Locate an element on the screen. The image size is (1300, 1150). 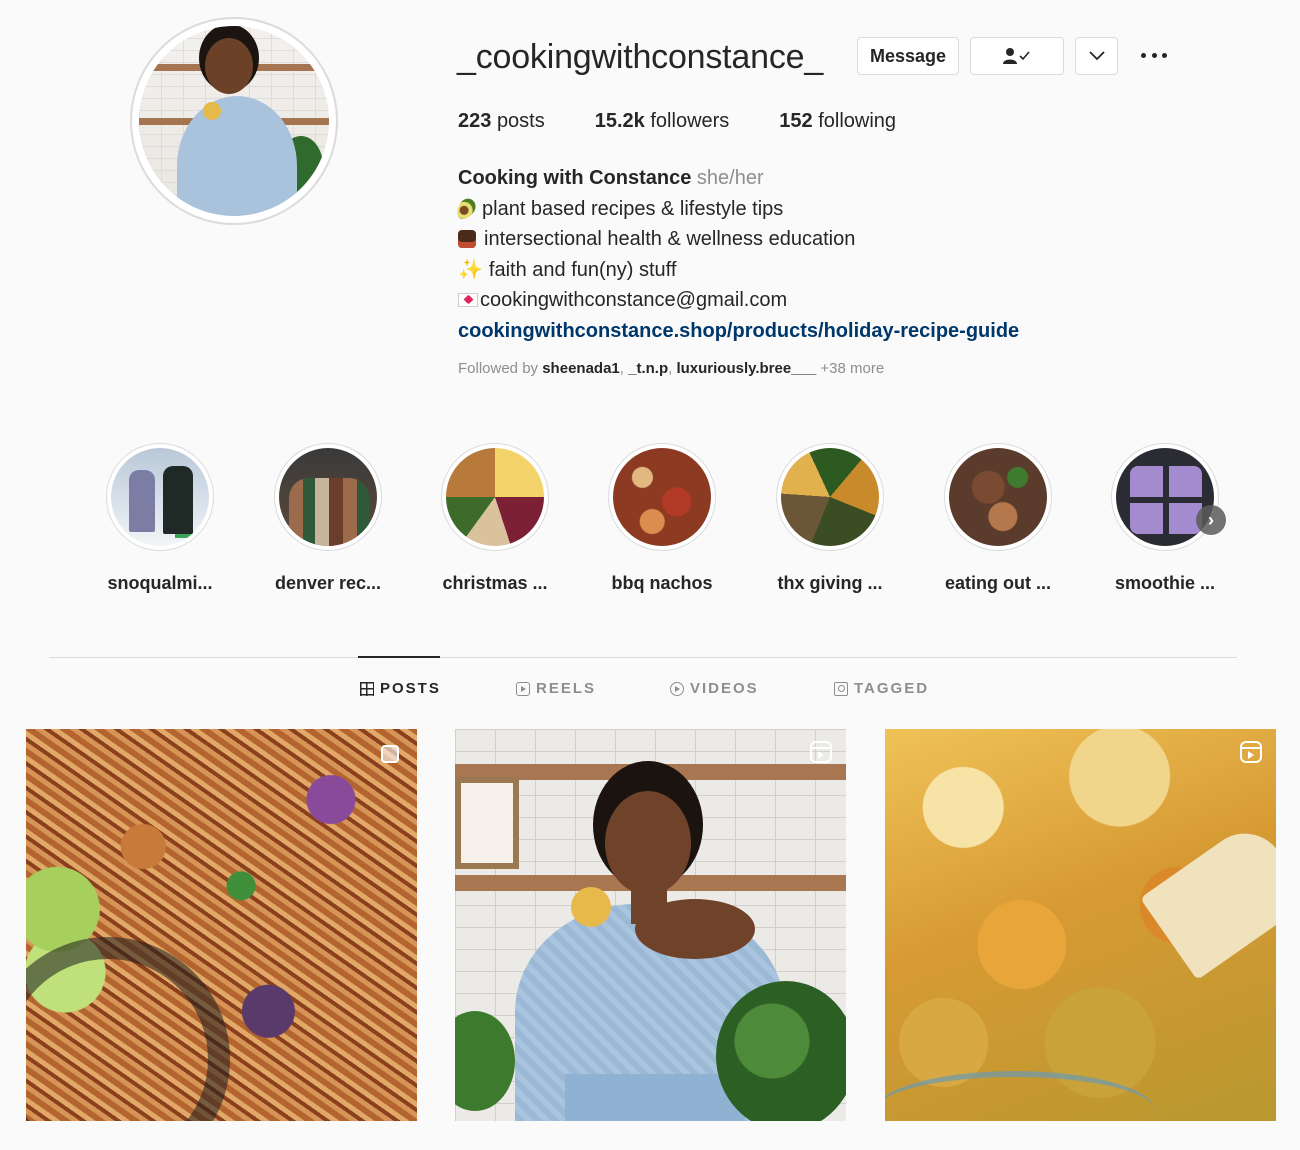
following-button is located at coordinates (1017, 56).